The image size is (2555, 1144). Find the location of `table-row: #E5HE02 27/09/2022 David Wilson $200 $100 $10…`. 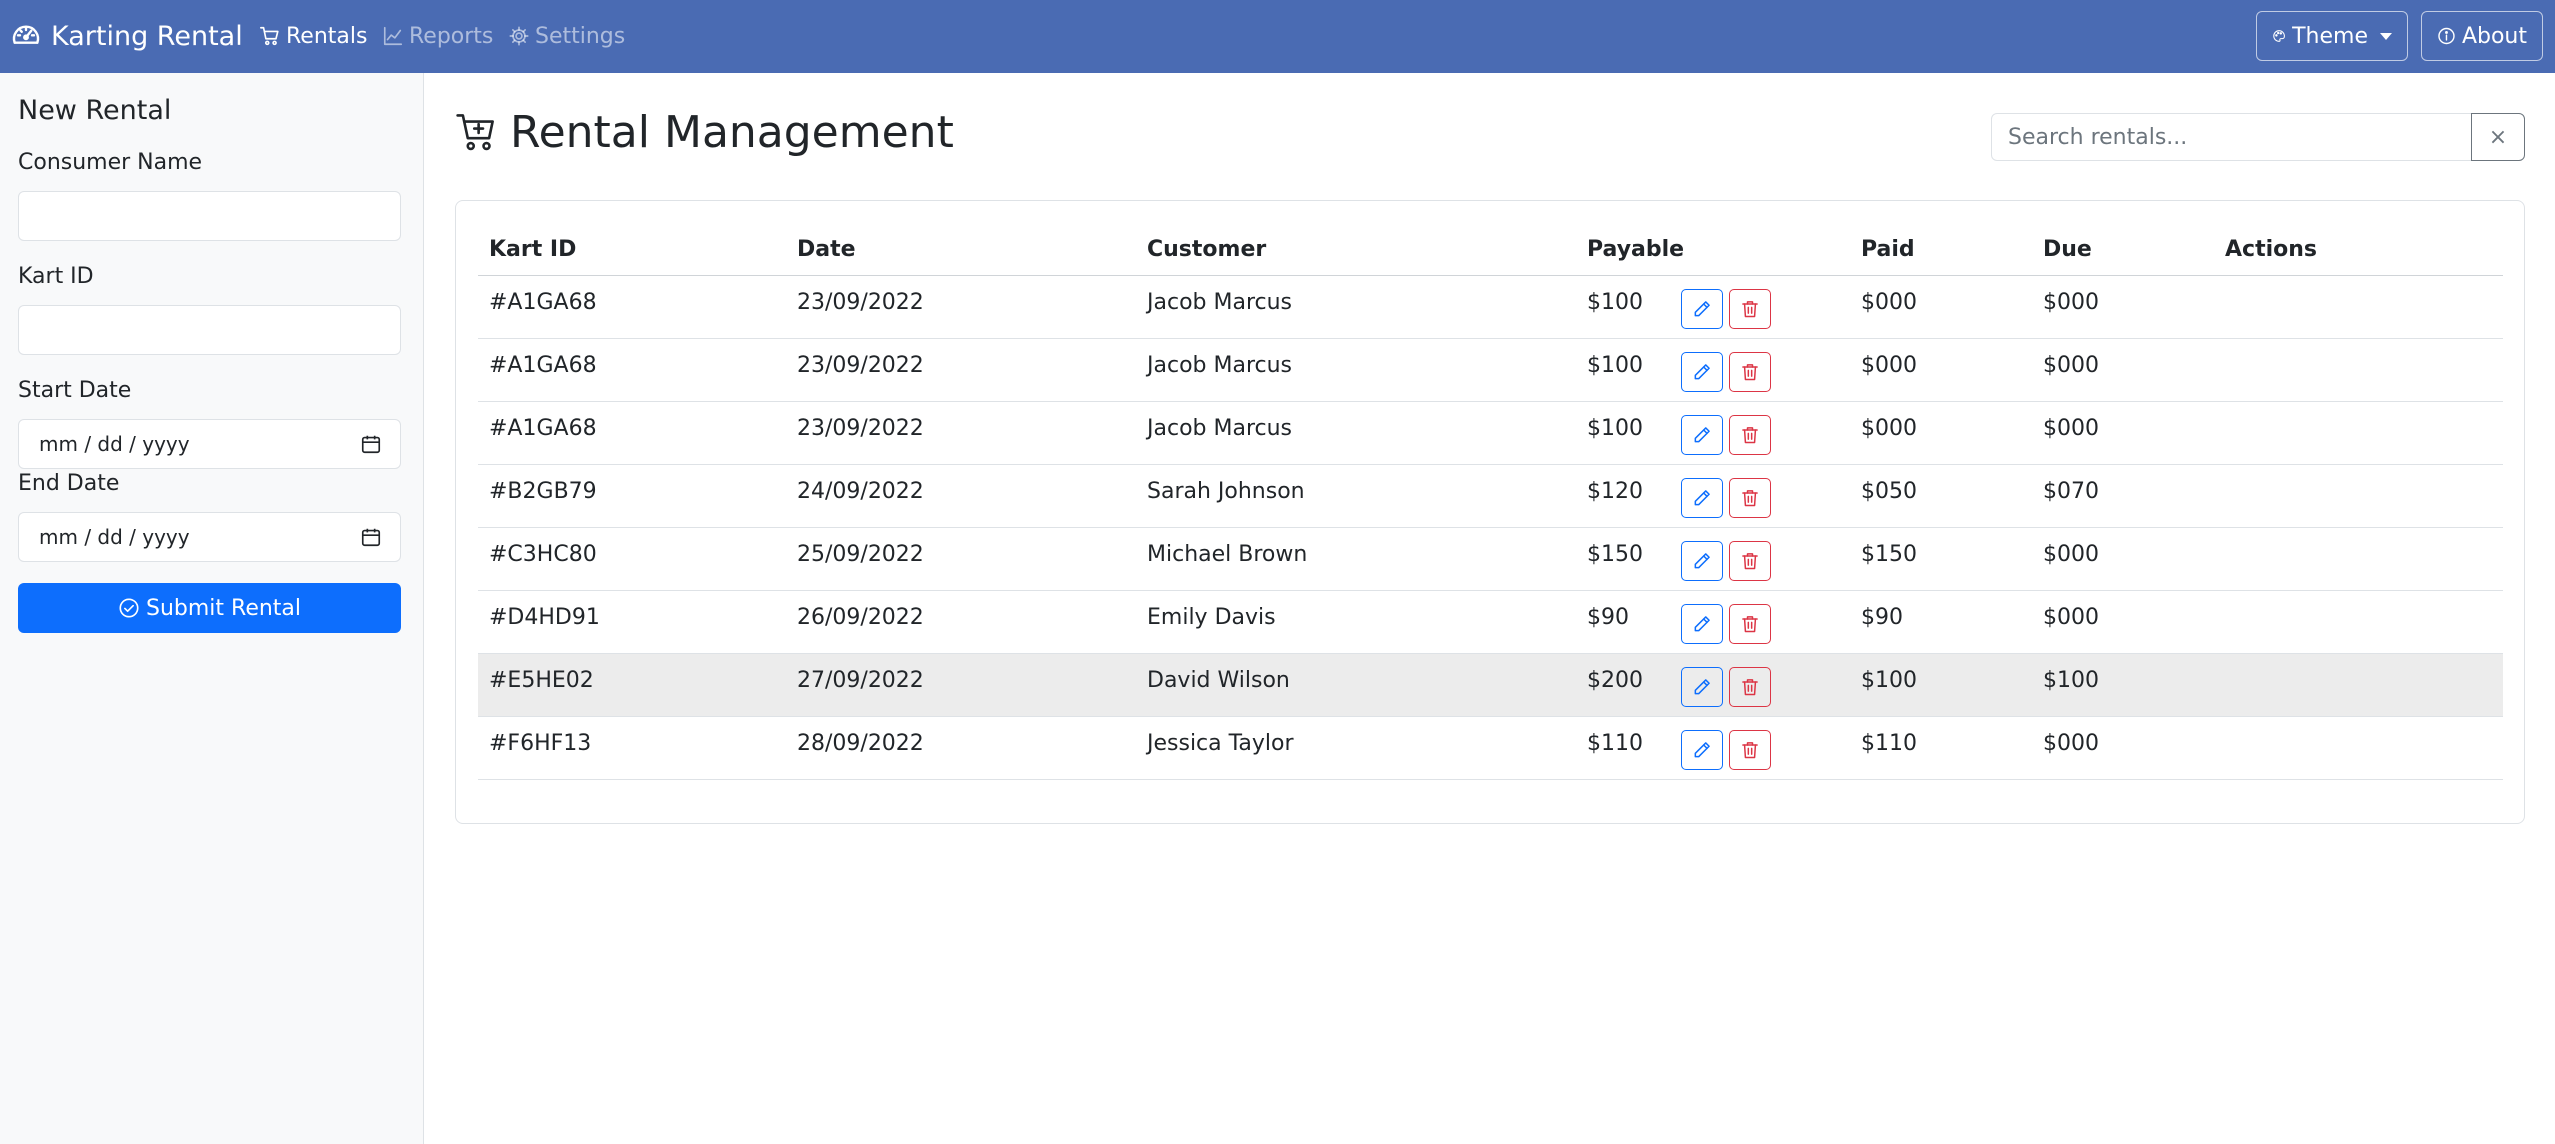

table-row: #E5HE02 27/09/2022 David Wilson $200 $100 $10… is located at coordinates (1490, 685).